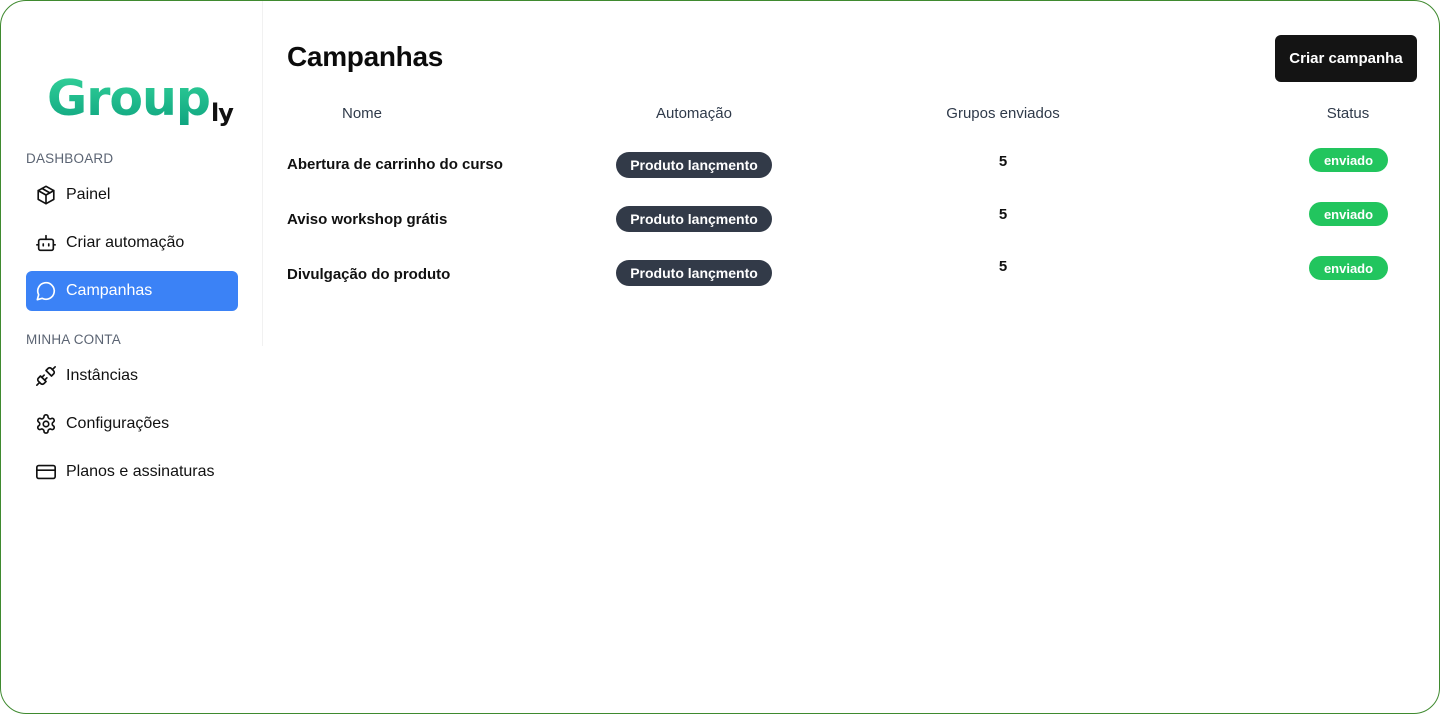 This screenshot has width=1440, height=714. What do you see at coordinates (395, 164) in the screenshot?
I see `campaign-name: Abertura de carrinho do curso` at bounding box center [395, 164].